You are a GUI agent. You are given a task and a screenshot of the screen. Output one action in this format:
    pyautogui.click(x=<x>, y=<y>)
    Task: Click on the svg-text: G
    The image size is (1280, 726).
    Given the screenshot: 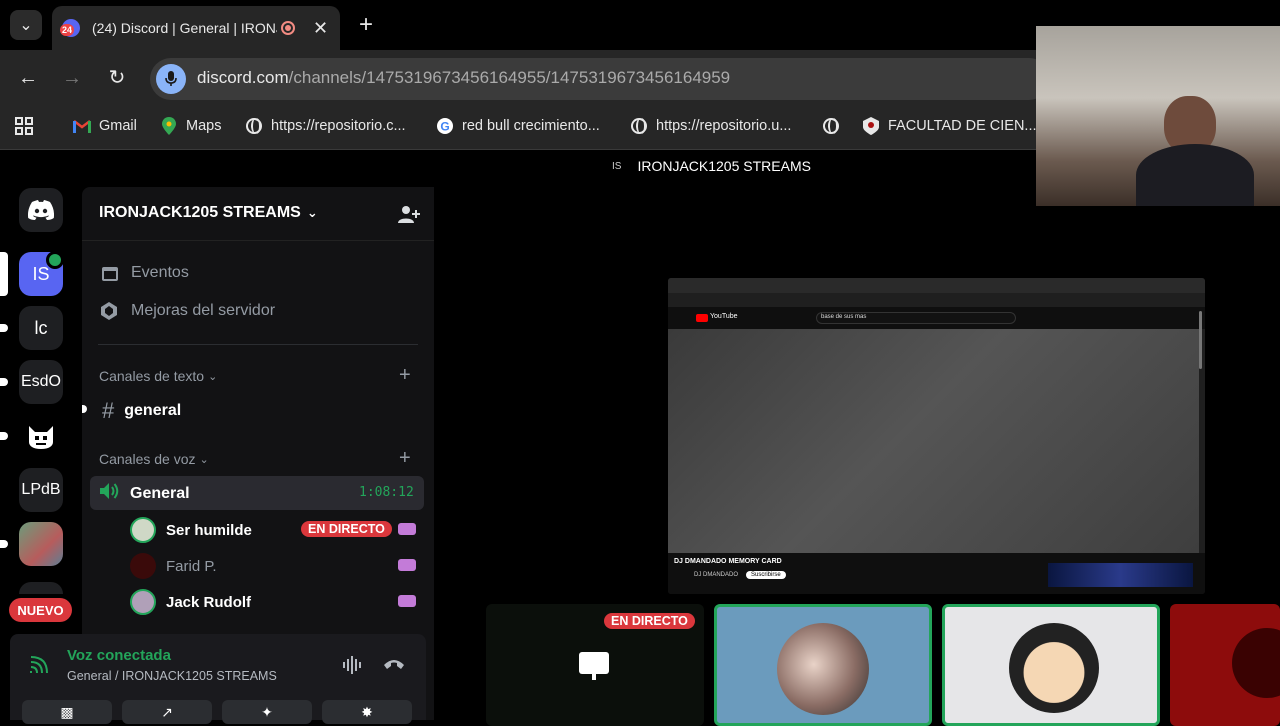 What is the action you would take?
    pyautogui.click(x=444, y=127)
    